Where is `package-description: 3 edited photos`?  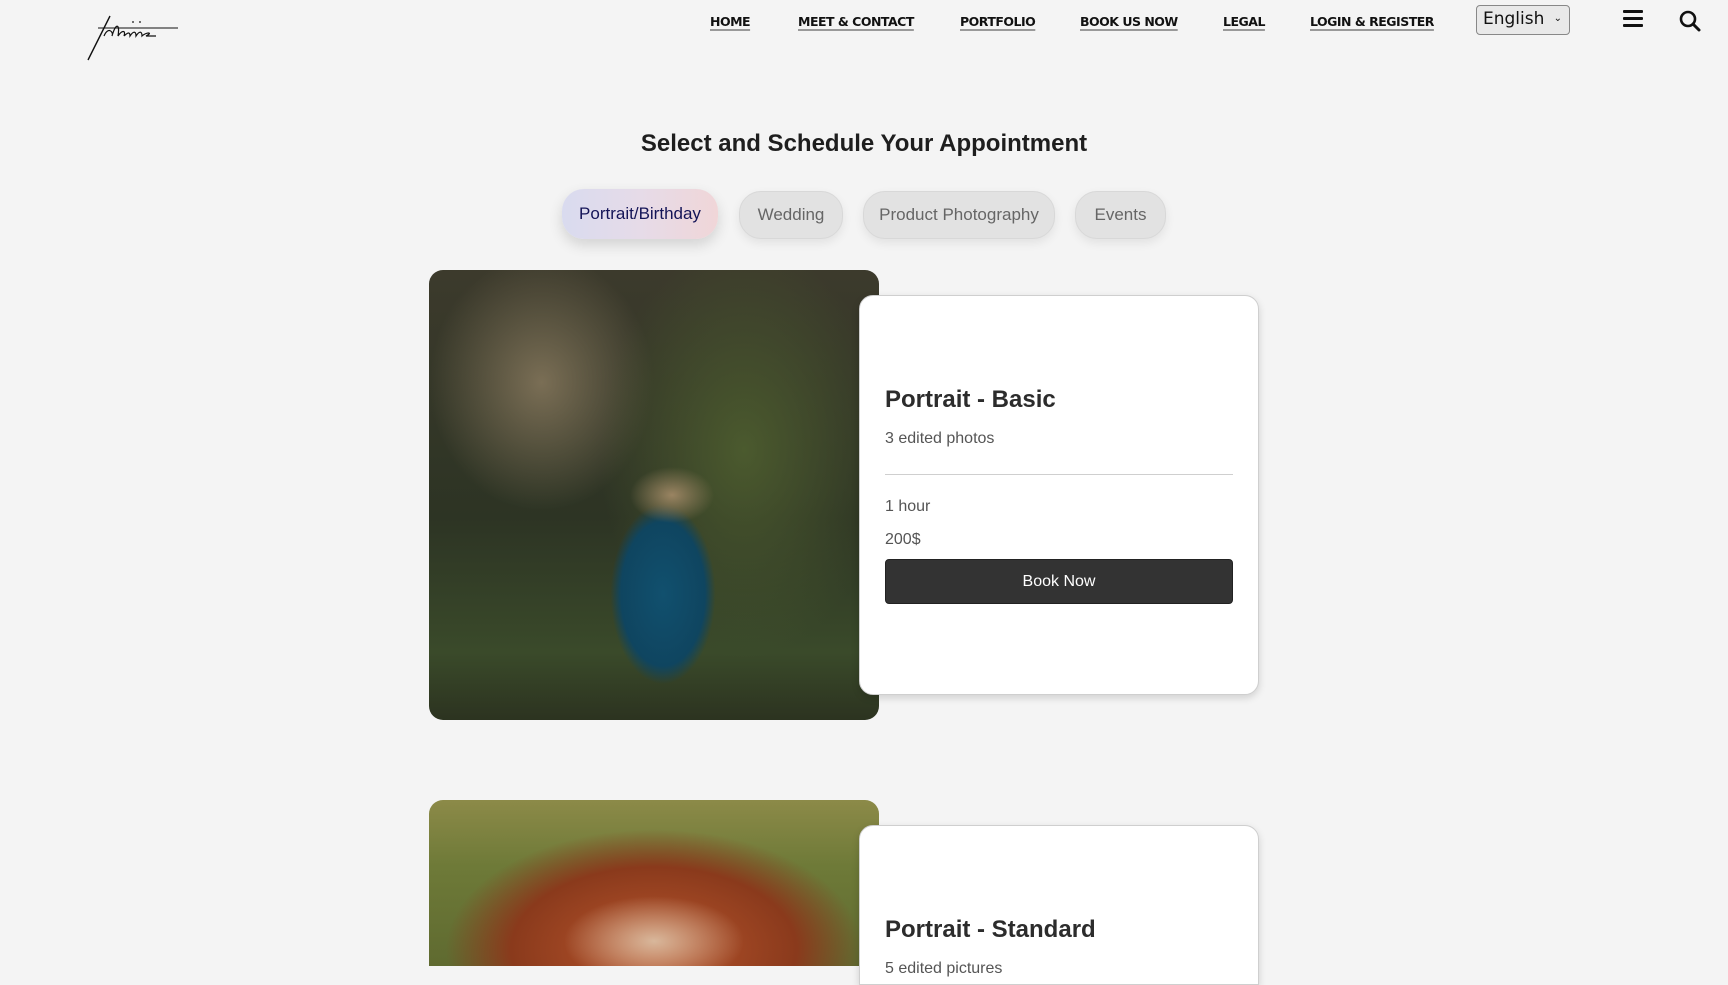 package-description: 3 edited photos is located at coordinates (940, 438).